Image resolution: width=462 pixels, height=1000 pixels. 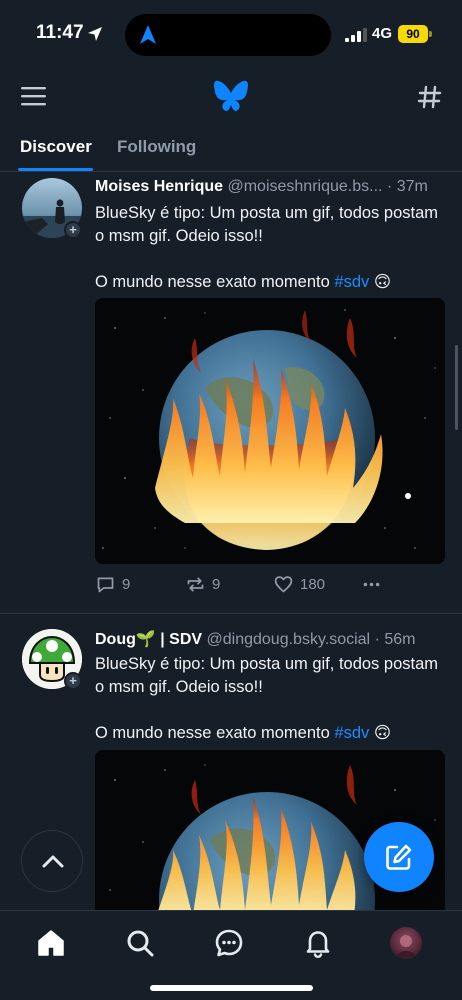 I want to click on home-indicator, so click(x=231, y=988).